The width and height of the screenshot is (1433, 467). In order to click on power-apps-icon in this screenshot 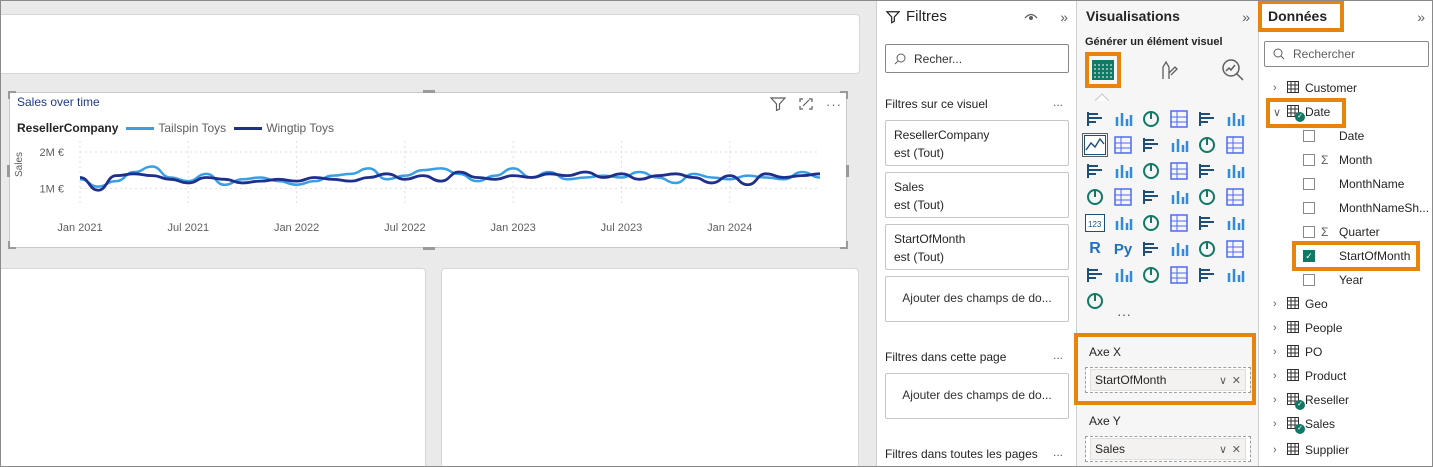, I will do `click(1207, 275)`.